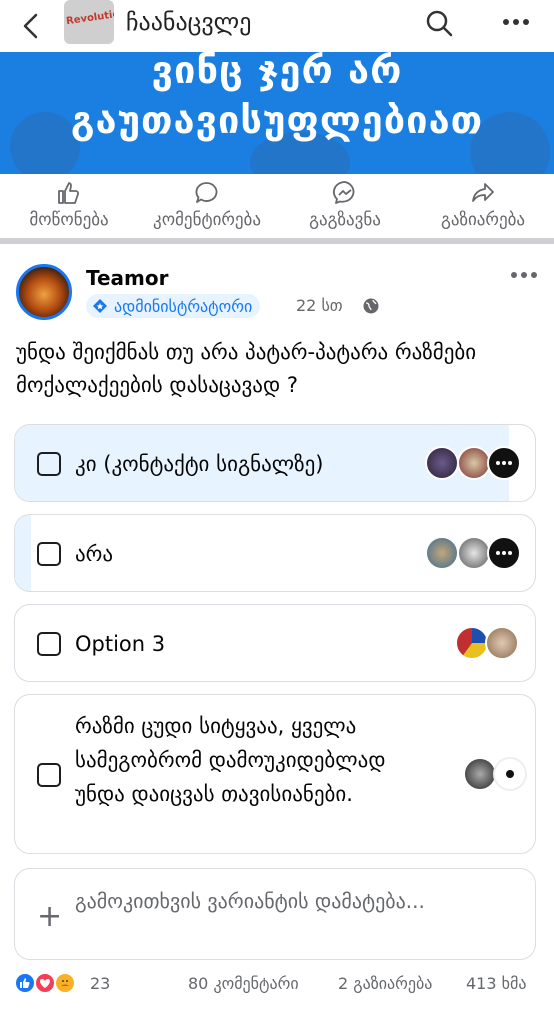 The width and height of the screenshot is (554, 1024). What do you see at coordinates (516, 22) in the screenshot?
I see `more-options-icon` at bounding box center [516, 22].